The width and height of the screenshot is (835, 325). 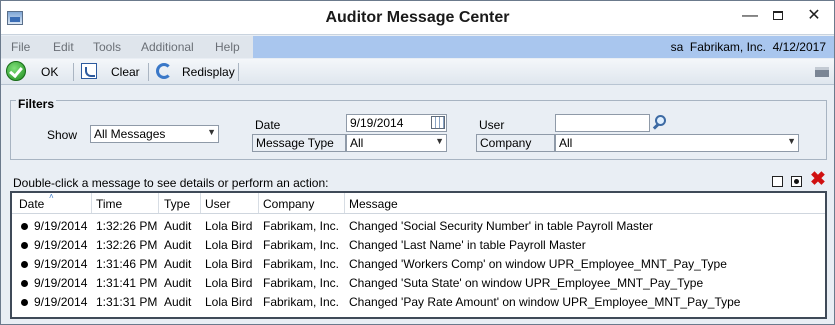 What do you see at coordinates (748, 47) in the screenshot?
I see `user-company-date: sa Fabrikam, Inc. 4/12/2017` at bounding box center [748, 47].